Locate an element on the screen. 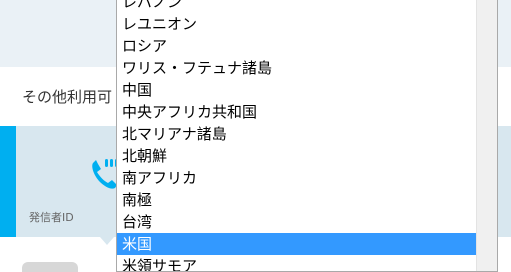  country-option-selected: 米国 is located at coordinates (296, 244).